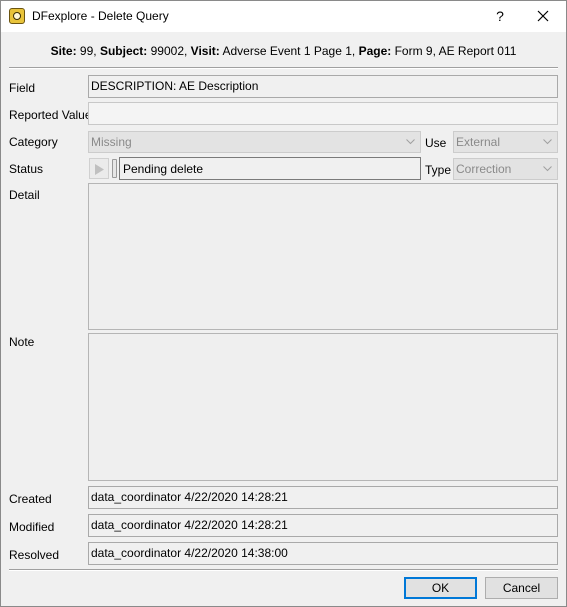  Describe the element at coordinates (438, 170) in the screenshot. I see `type-label: Type` at that location.